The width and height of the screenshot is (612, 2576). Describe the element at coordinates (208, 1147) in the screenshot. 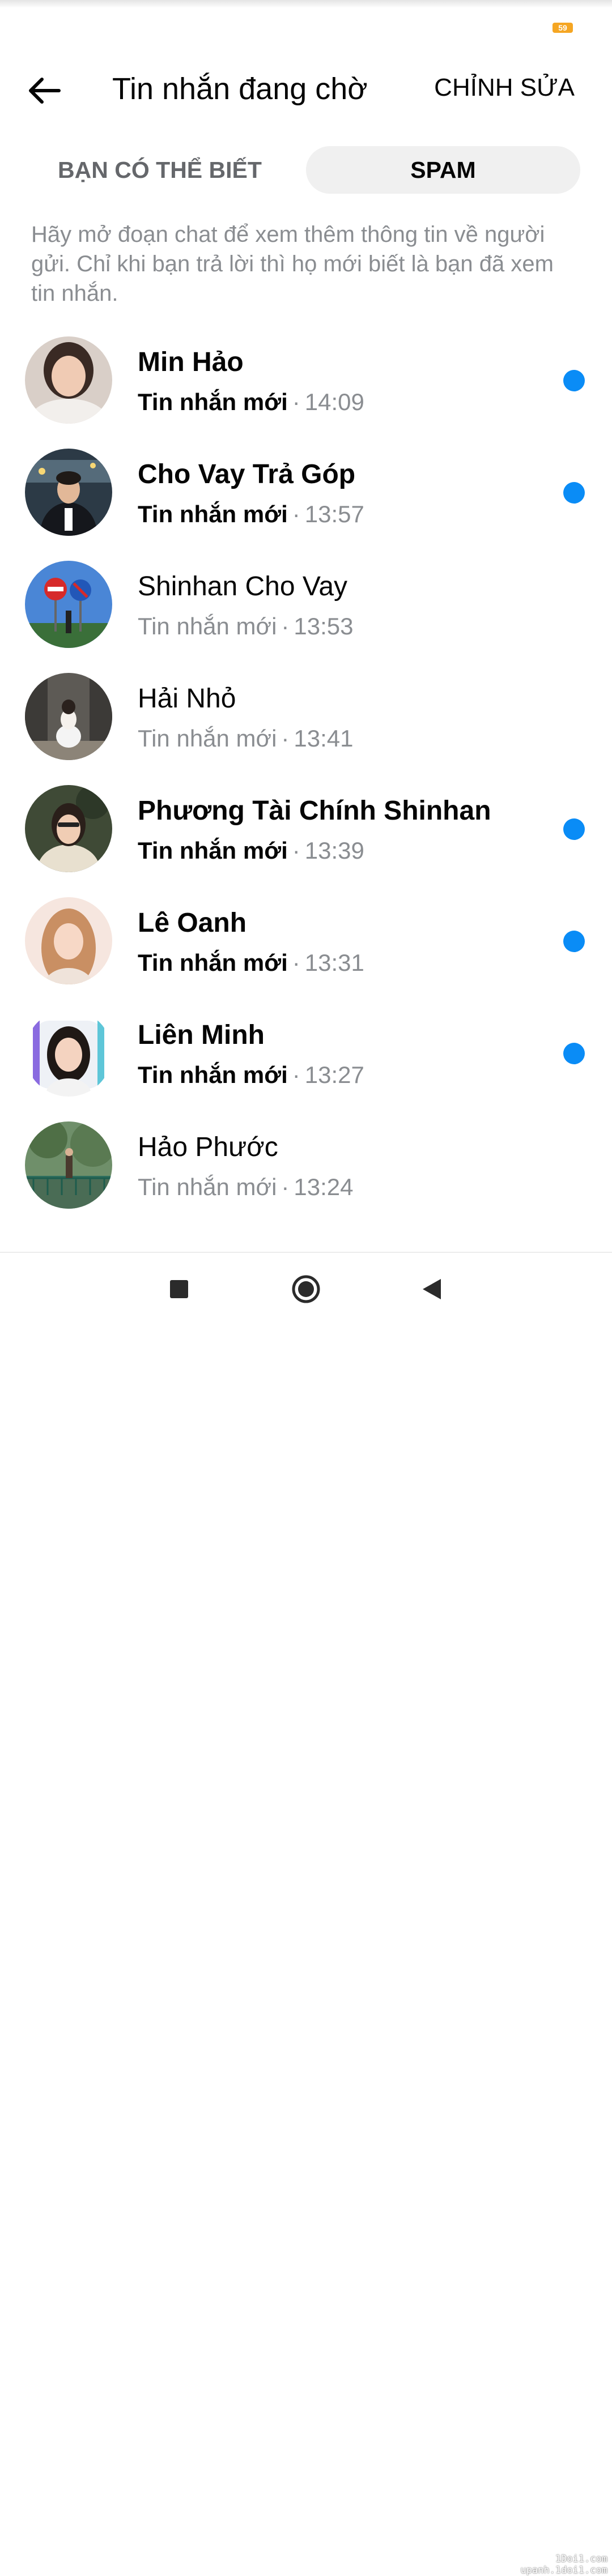

I see `contact-name: Hảo Phước` at that location.